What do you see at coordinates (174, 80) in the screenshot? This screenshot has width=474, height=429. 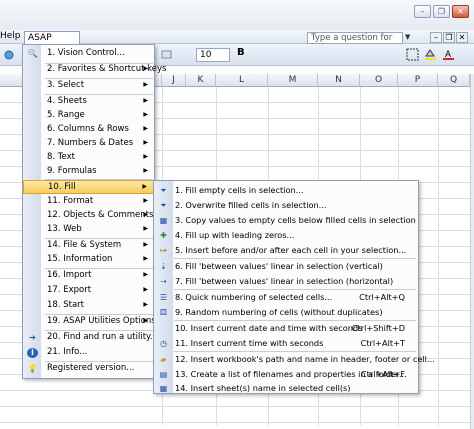 I see `column-header: J` at bounding box center [174, 80].